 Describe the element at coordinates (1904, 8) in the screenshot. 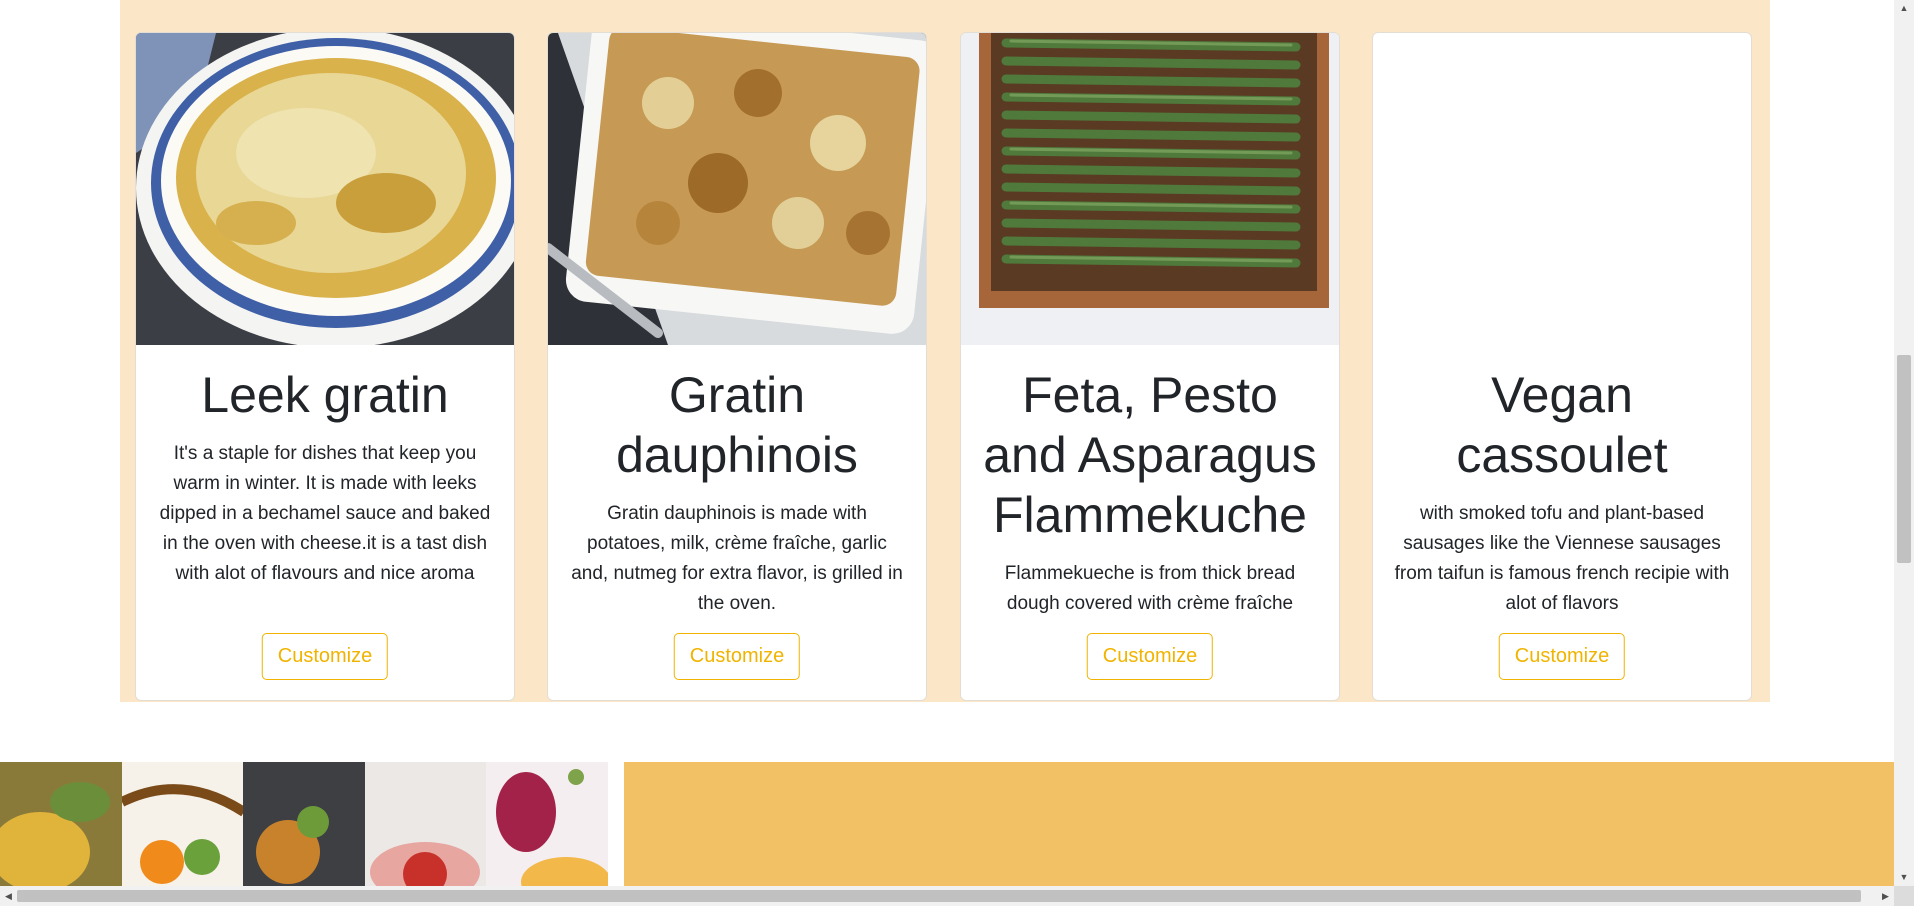

I see `scroll-up-icon: ▲` at that location.